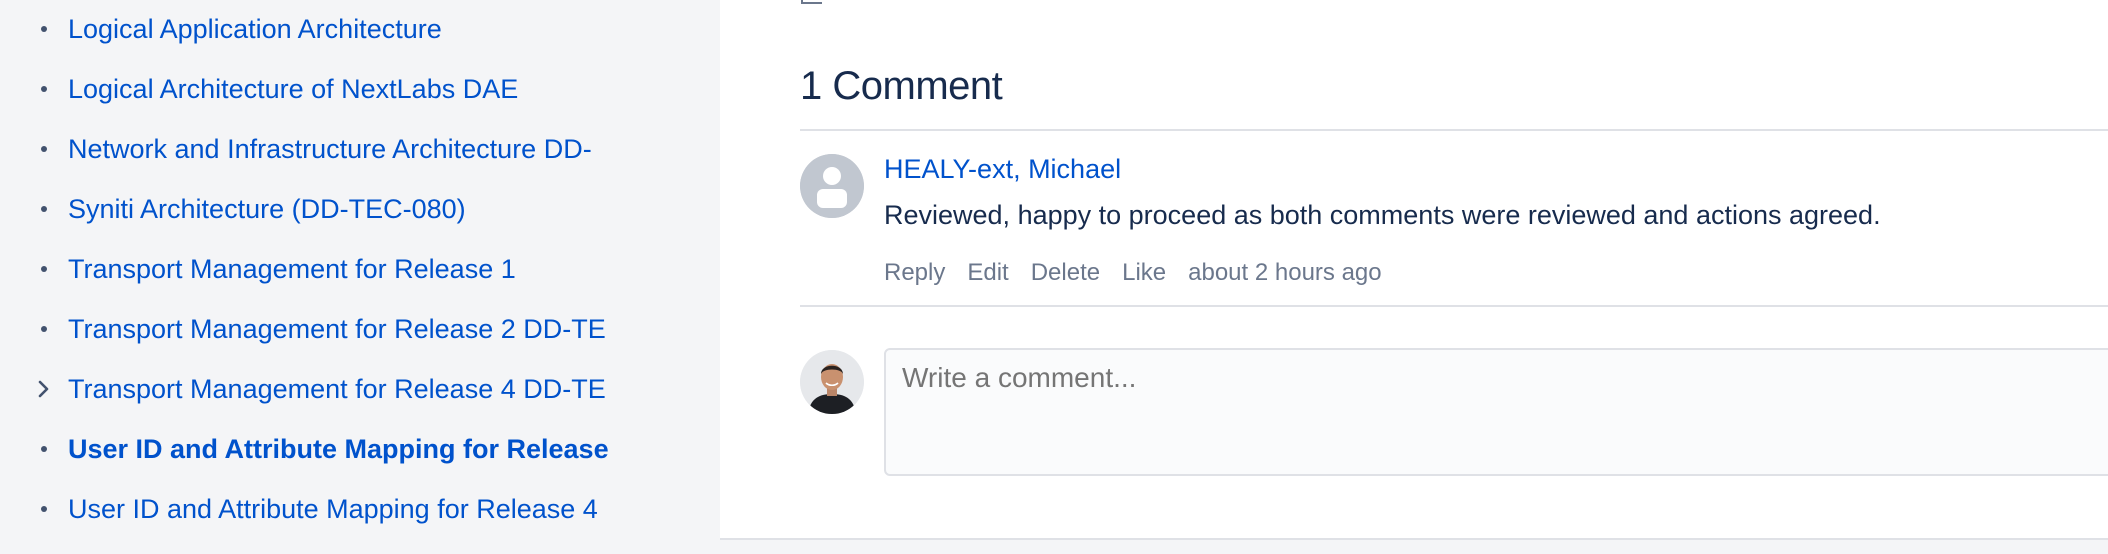 This screenshot has width=2108, height=554. Describe the element at coordinates (1002, 169) in the screenshot. I see `comment-author-link: HEALY-ext, Michael` at that location.